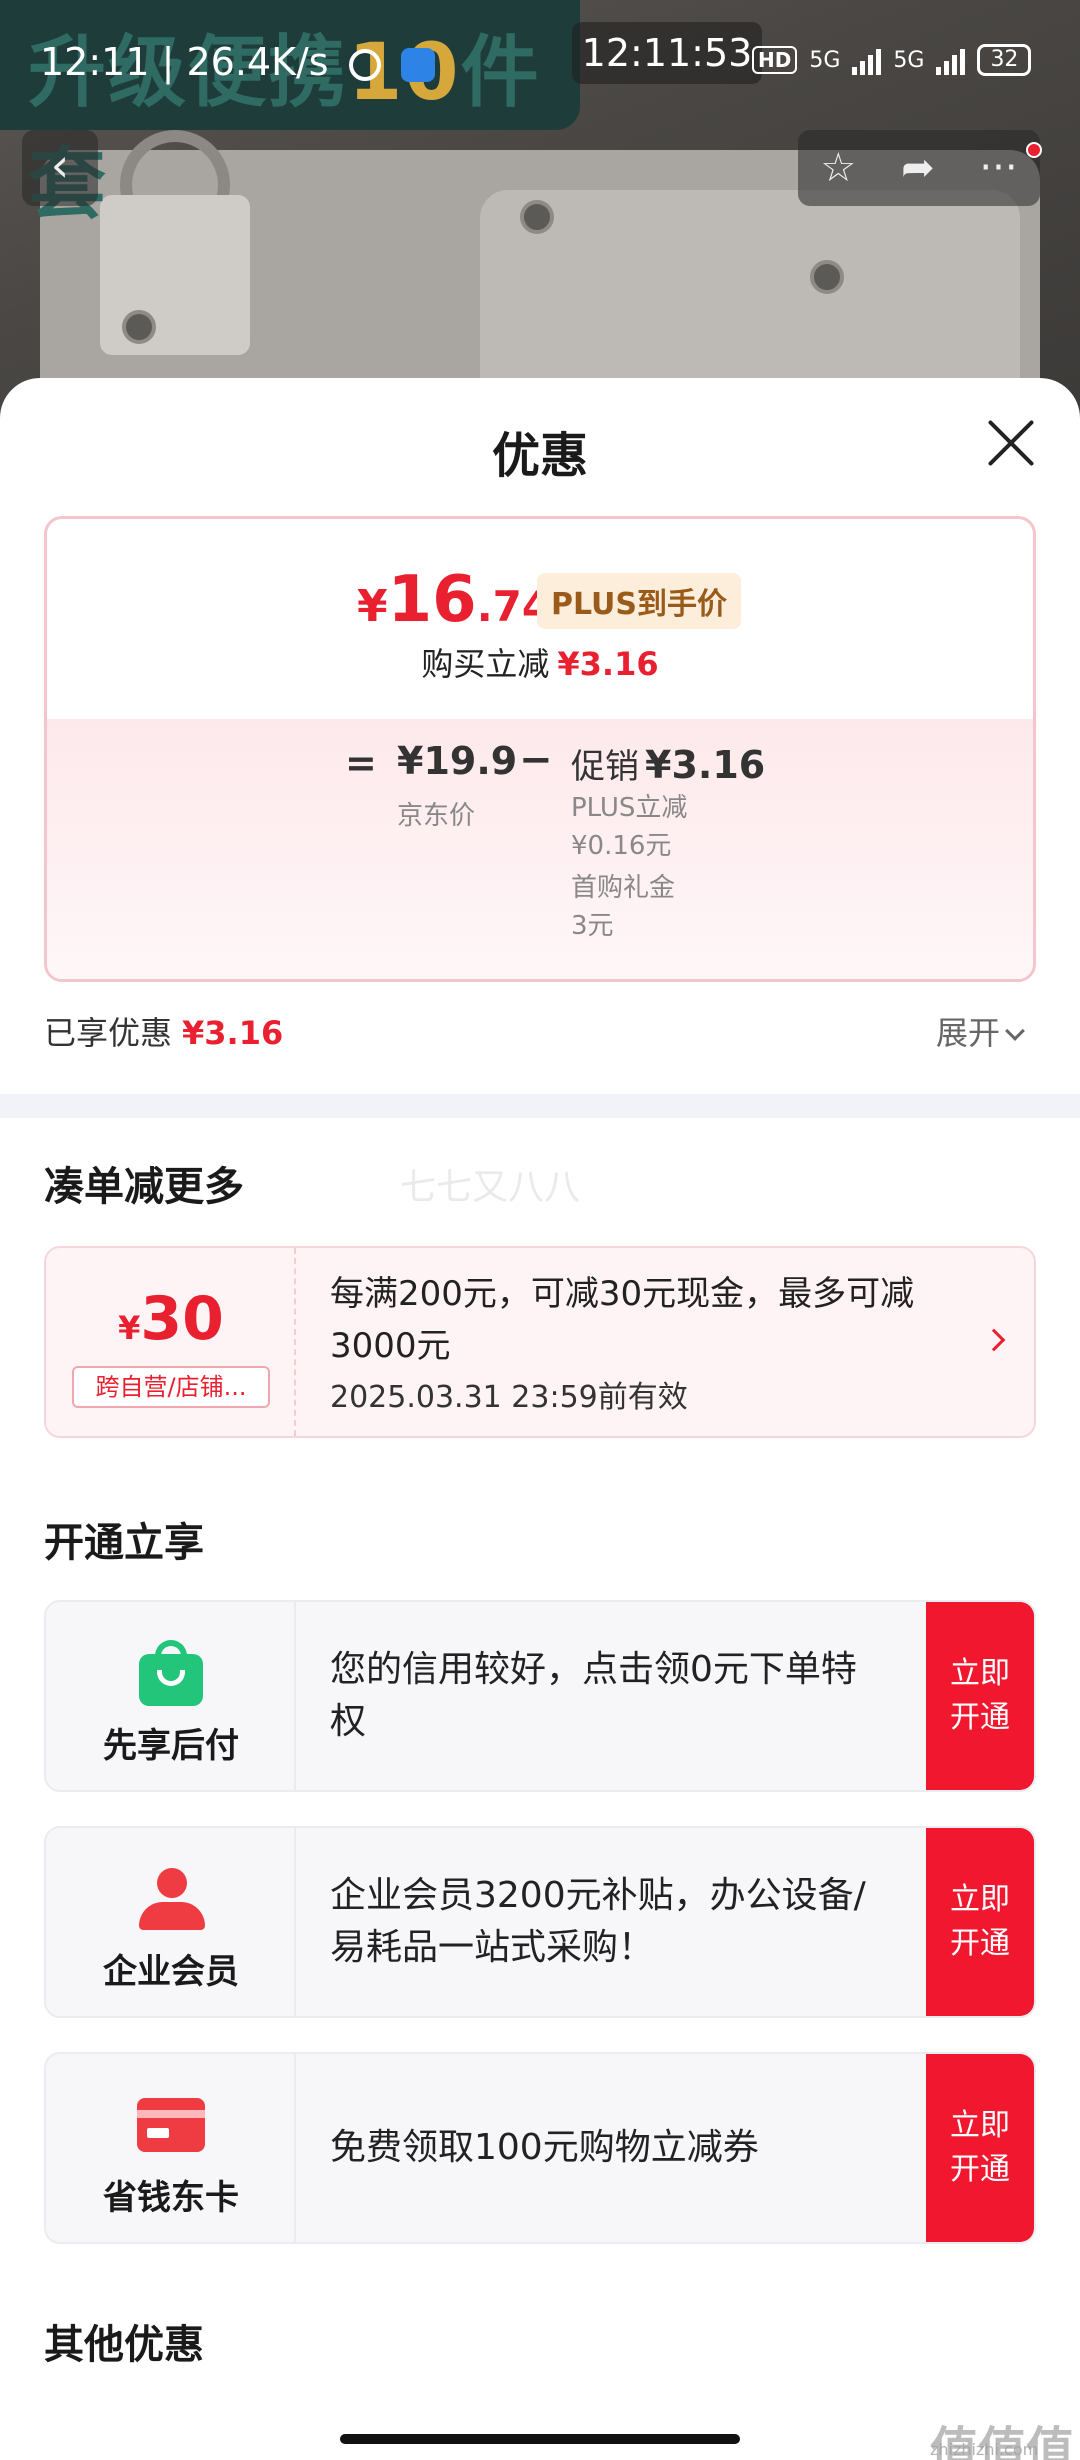 The width and height of the screenshot is (1080, 2460). I want to click on other-discounts-title: 其他优惠, so click(124, 2345).